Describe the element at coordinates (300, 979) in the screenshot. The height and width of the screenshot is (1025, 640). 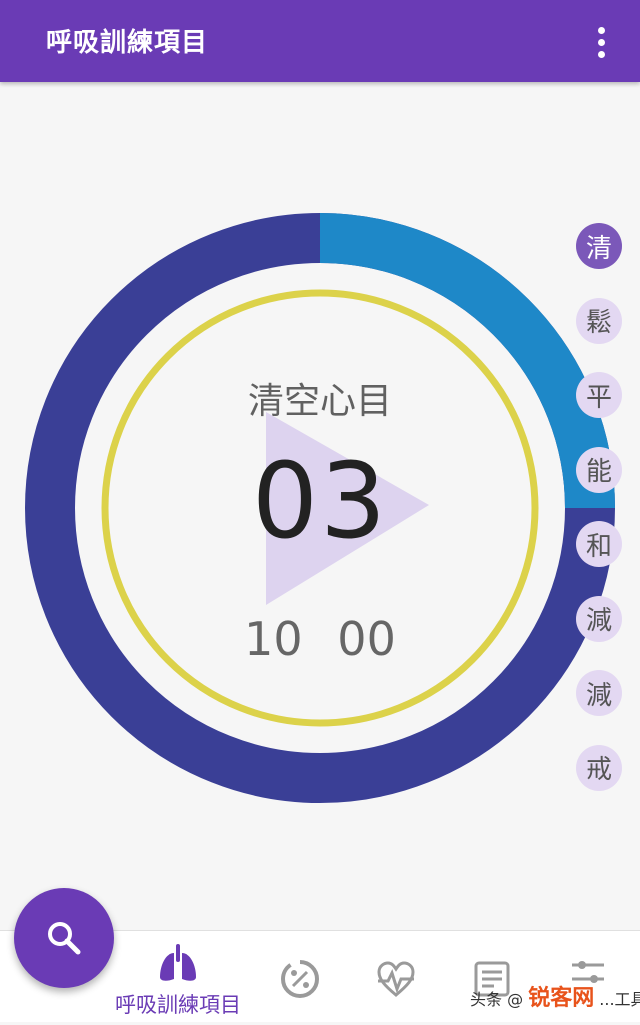
I see `percent-gauge-icon` at that location.